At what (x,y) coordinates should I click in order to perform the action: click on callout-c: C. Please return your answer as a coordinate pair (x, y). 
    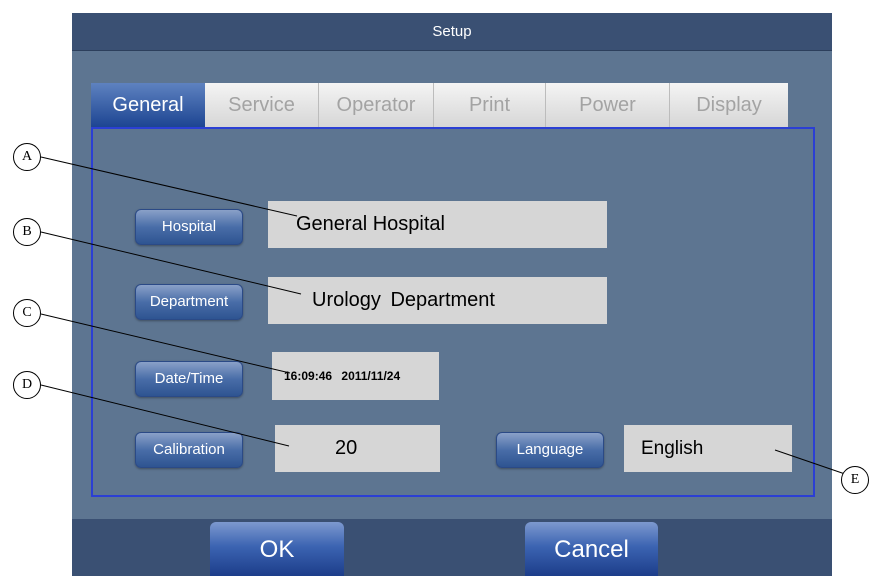
    Looking at the image, I should click on (27, 313).